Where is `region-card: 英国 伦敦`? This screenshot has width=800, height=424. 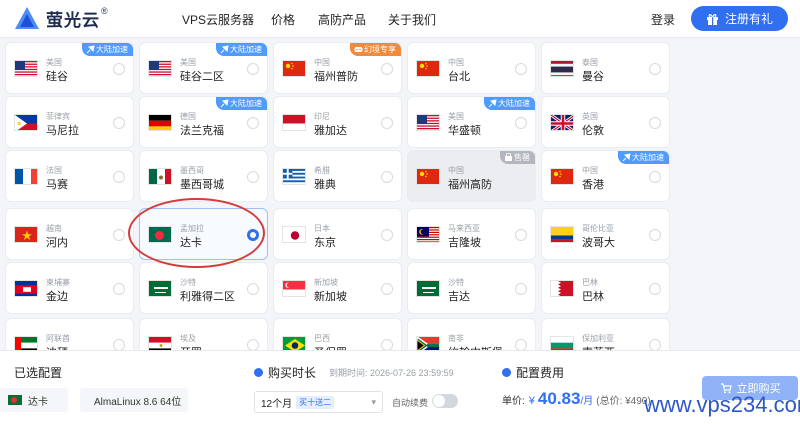 region-card: 英国 伦敦 is located at coordinates (605, 122).